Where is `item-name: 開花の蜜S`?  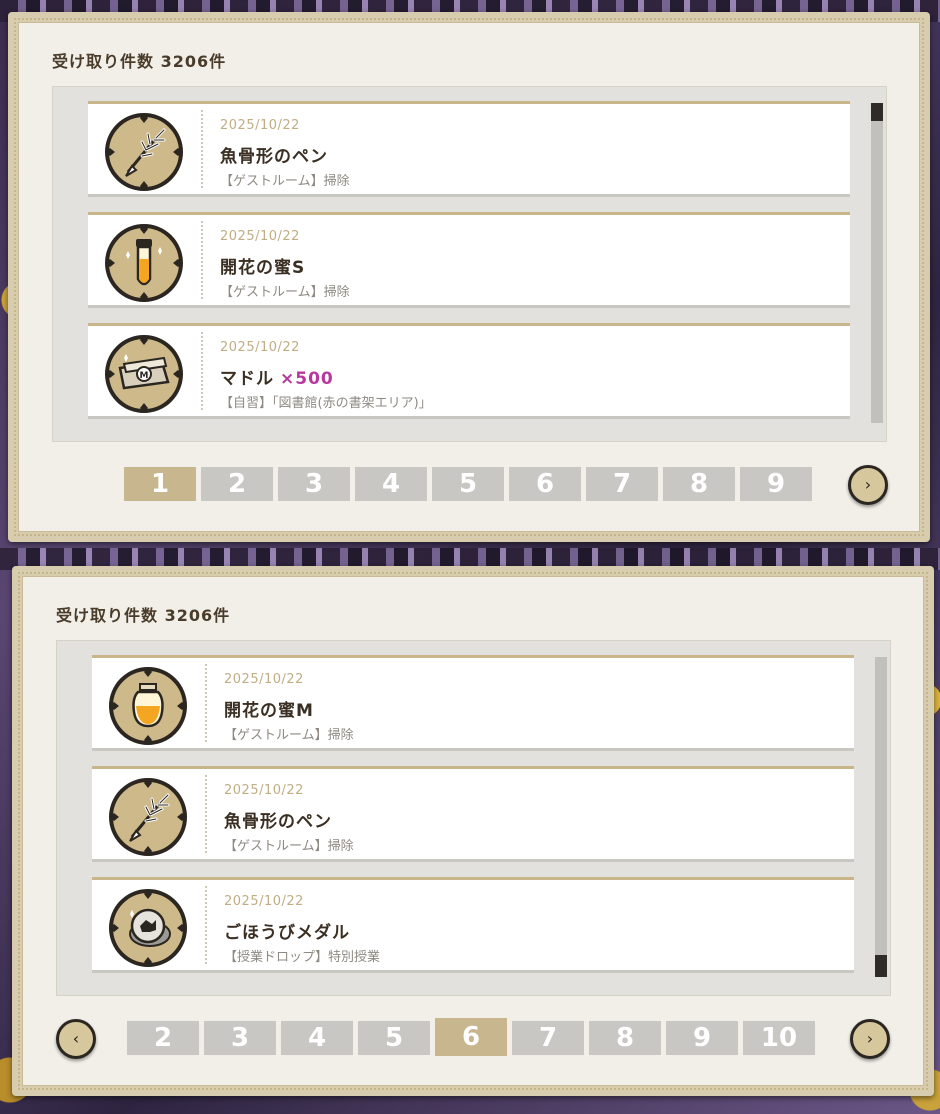 item-name: 開花の蜜S is located at coordinates (263, 268).